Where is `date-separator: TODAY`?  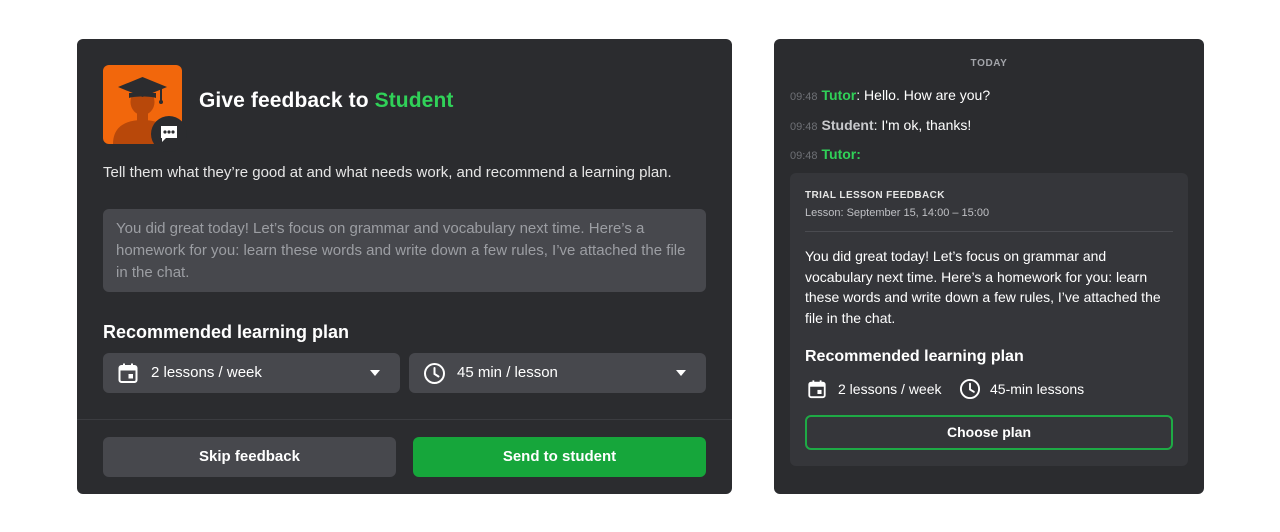
date-separator: TODAY is located at coordinates (989, 63).